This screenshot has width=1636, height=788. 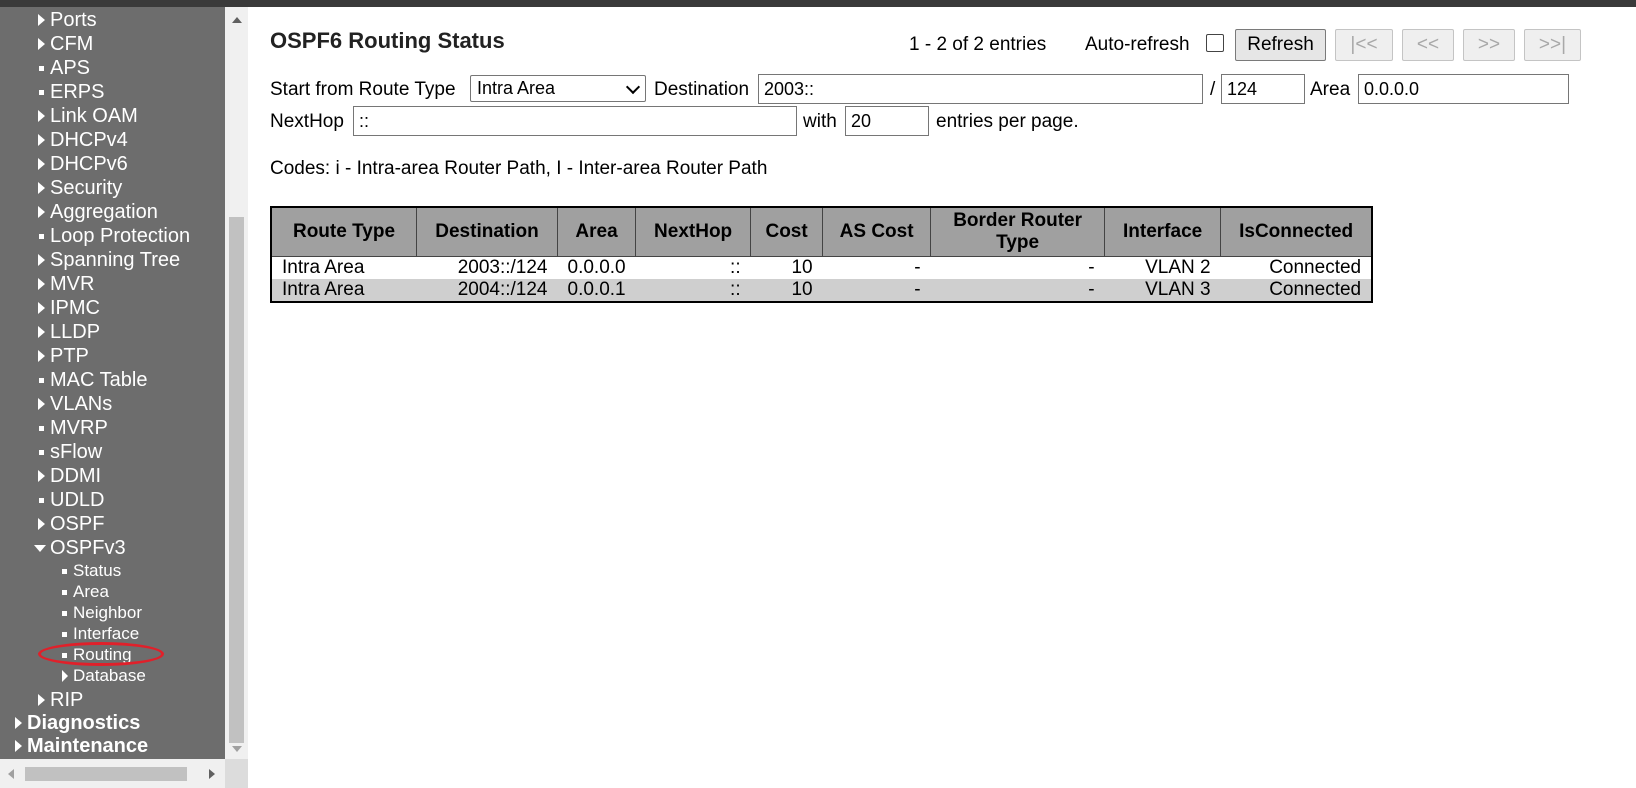 What do you see at coordinates (68, 332) in the screenshot?
I see `sidebar-item-lldp: LLDP` at bounding box center [68, 332].